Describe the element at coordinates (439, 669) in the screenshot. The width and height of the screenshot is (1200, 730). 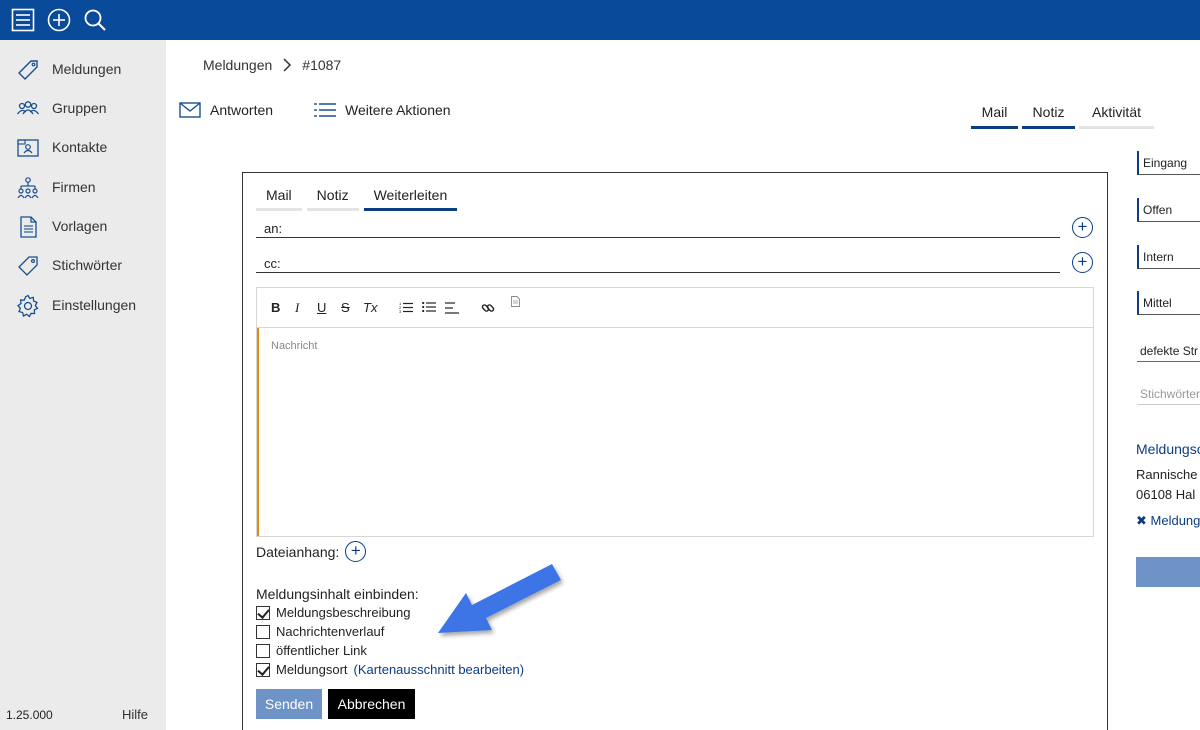
I see `edit-map-link: (Kartenausschnitt bearbeiten)` at that location.